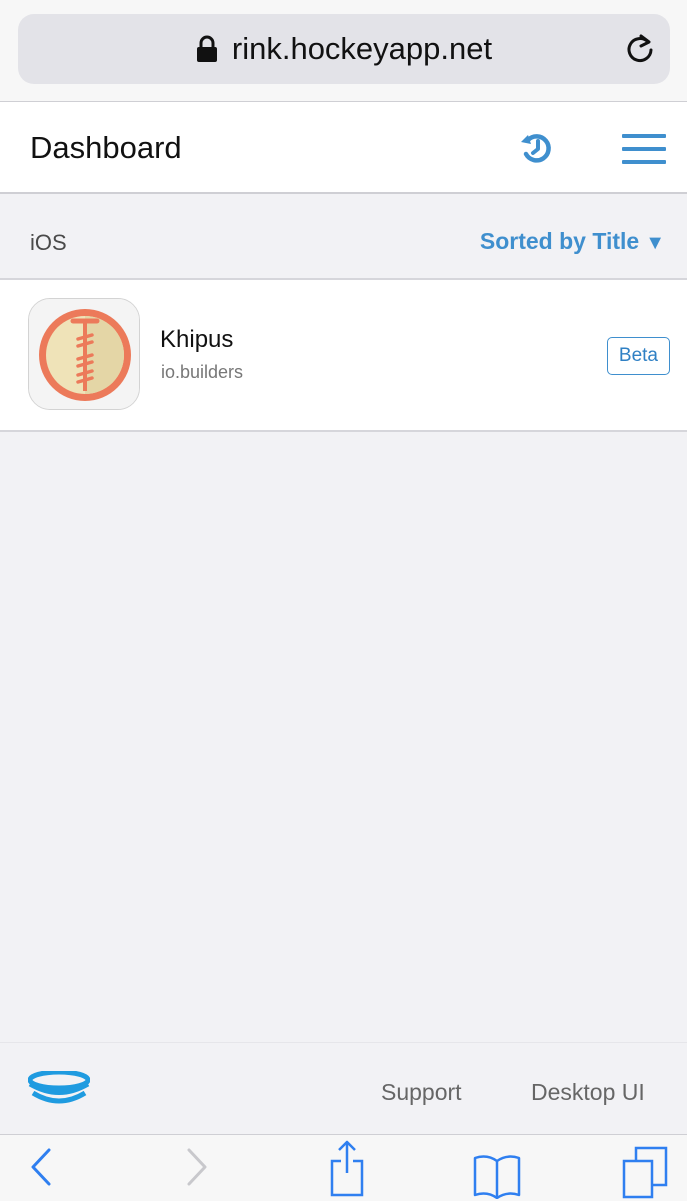 This screenshot has width=687, height=1201. I want to click on url-display: rink.hockeyapp.net, so click(344, 49).